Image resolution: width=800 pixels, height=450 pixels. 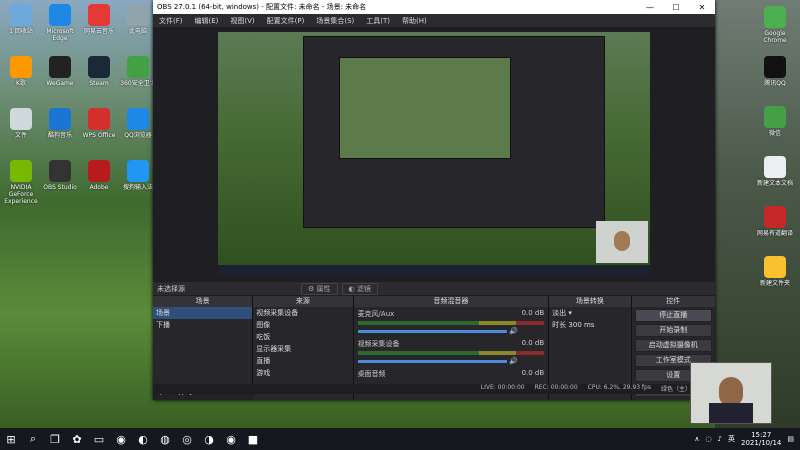 I want to click on desktop-icon: QQ浏览器, so click(x=138, y=126).